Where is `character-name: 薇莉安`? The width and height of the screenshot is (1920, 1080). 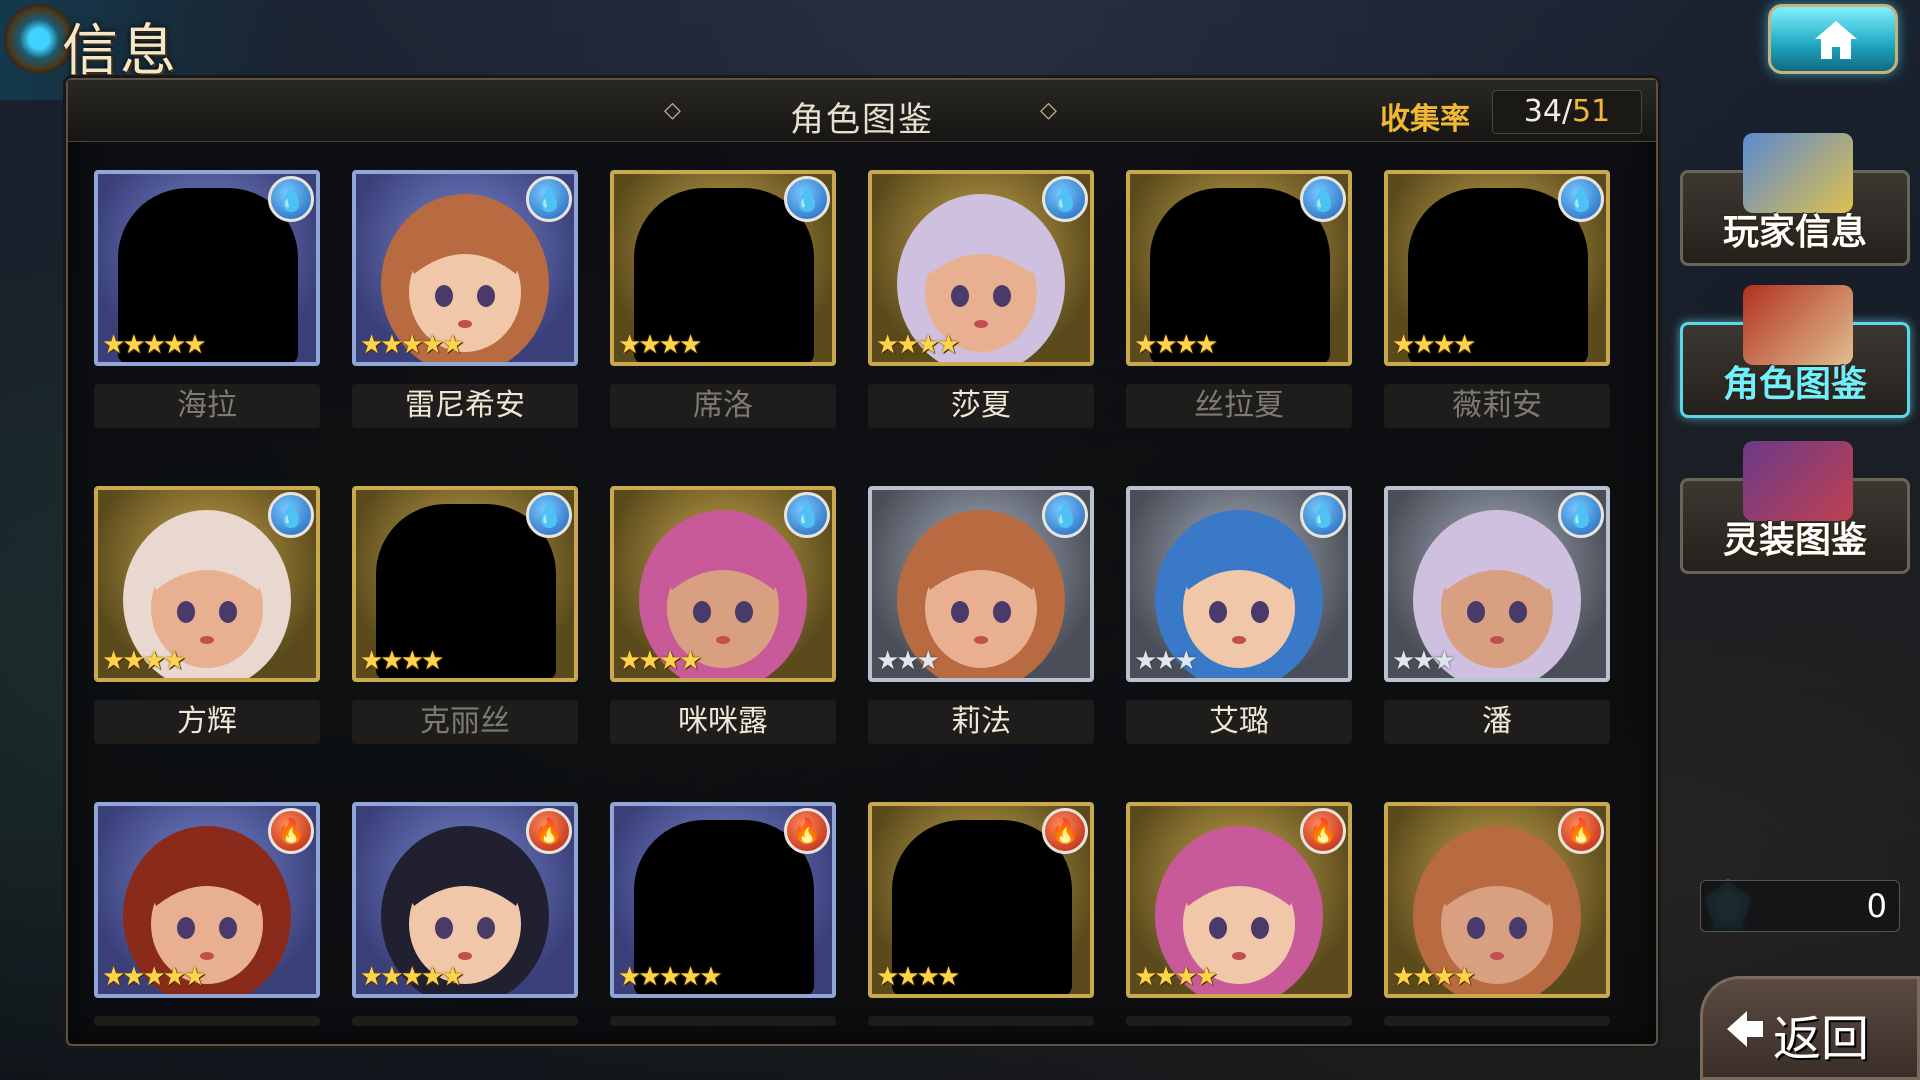
character-name: 薇莉安 is located at coordinates (1497, 406).